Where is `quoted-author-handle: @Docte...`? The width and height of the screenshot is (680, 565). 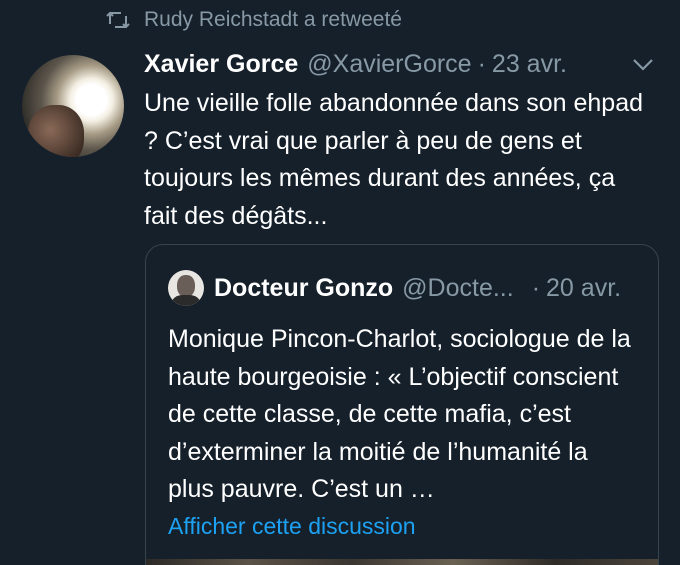 quoted-author-handle: @Docte... is located at coordinates (458, 287).